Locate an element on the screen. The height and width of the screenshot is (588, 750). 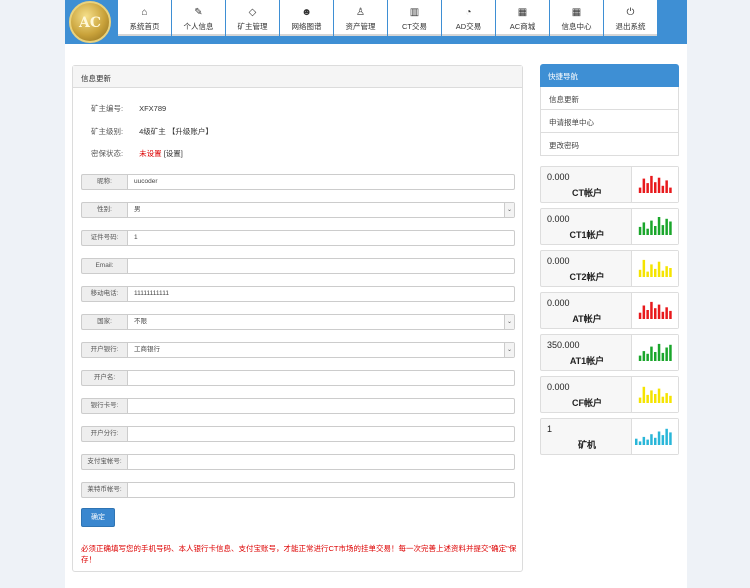
form-row: 证件号码: 1 is located at coordinates (298, 238).